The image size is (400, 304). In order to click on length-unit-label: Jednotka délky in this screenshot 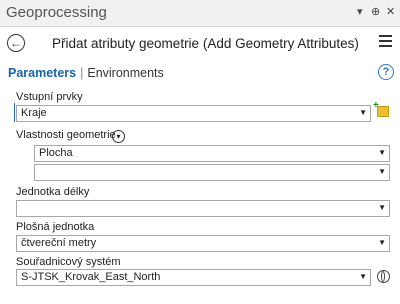, I will do `click(53, 192)`.